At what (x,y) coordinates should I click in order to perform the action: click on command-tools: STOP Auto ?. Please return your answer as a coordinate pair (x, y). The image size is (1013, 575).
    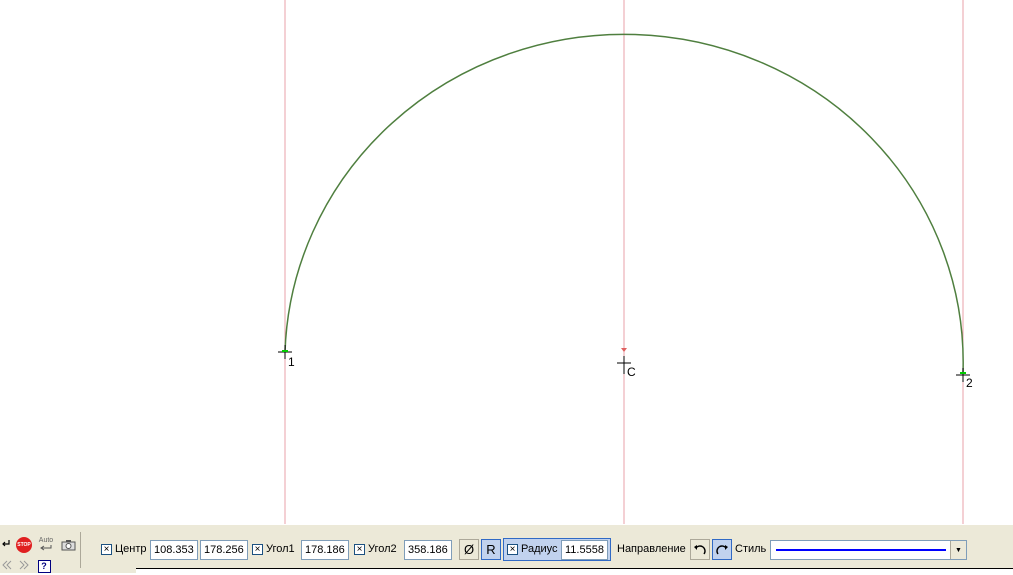
    Looking at the image, I should click on (40, 554).